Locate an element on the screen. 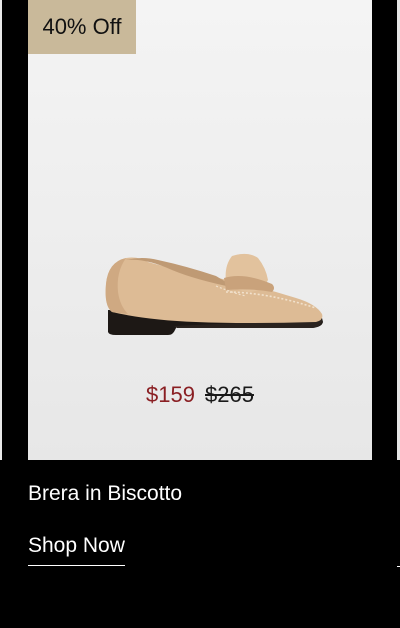 Image resolution: width=400 pixels, height=628 pixels. discount-badge: 40% Off is located at coordinates (82, 27).